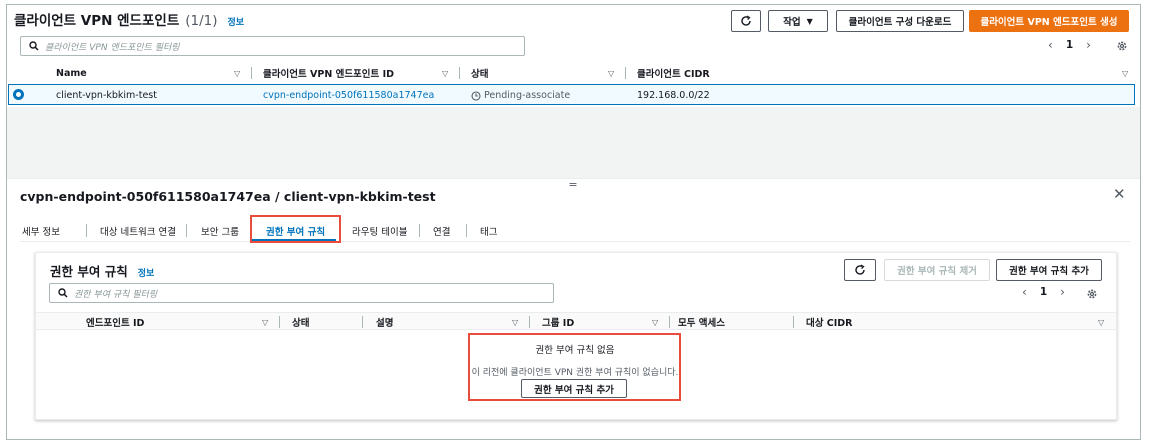 This screenshot has width=1150, height=446. Describe the element at coordinates (829, 322) in the screenshot. I see `col-target-cidr: 대상 CIDR` at that location.